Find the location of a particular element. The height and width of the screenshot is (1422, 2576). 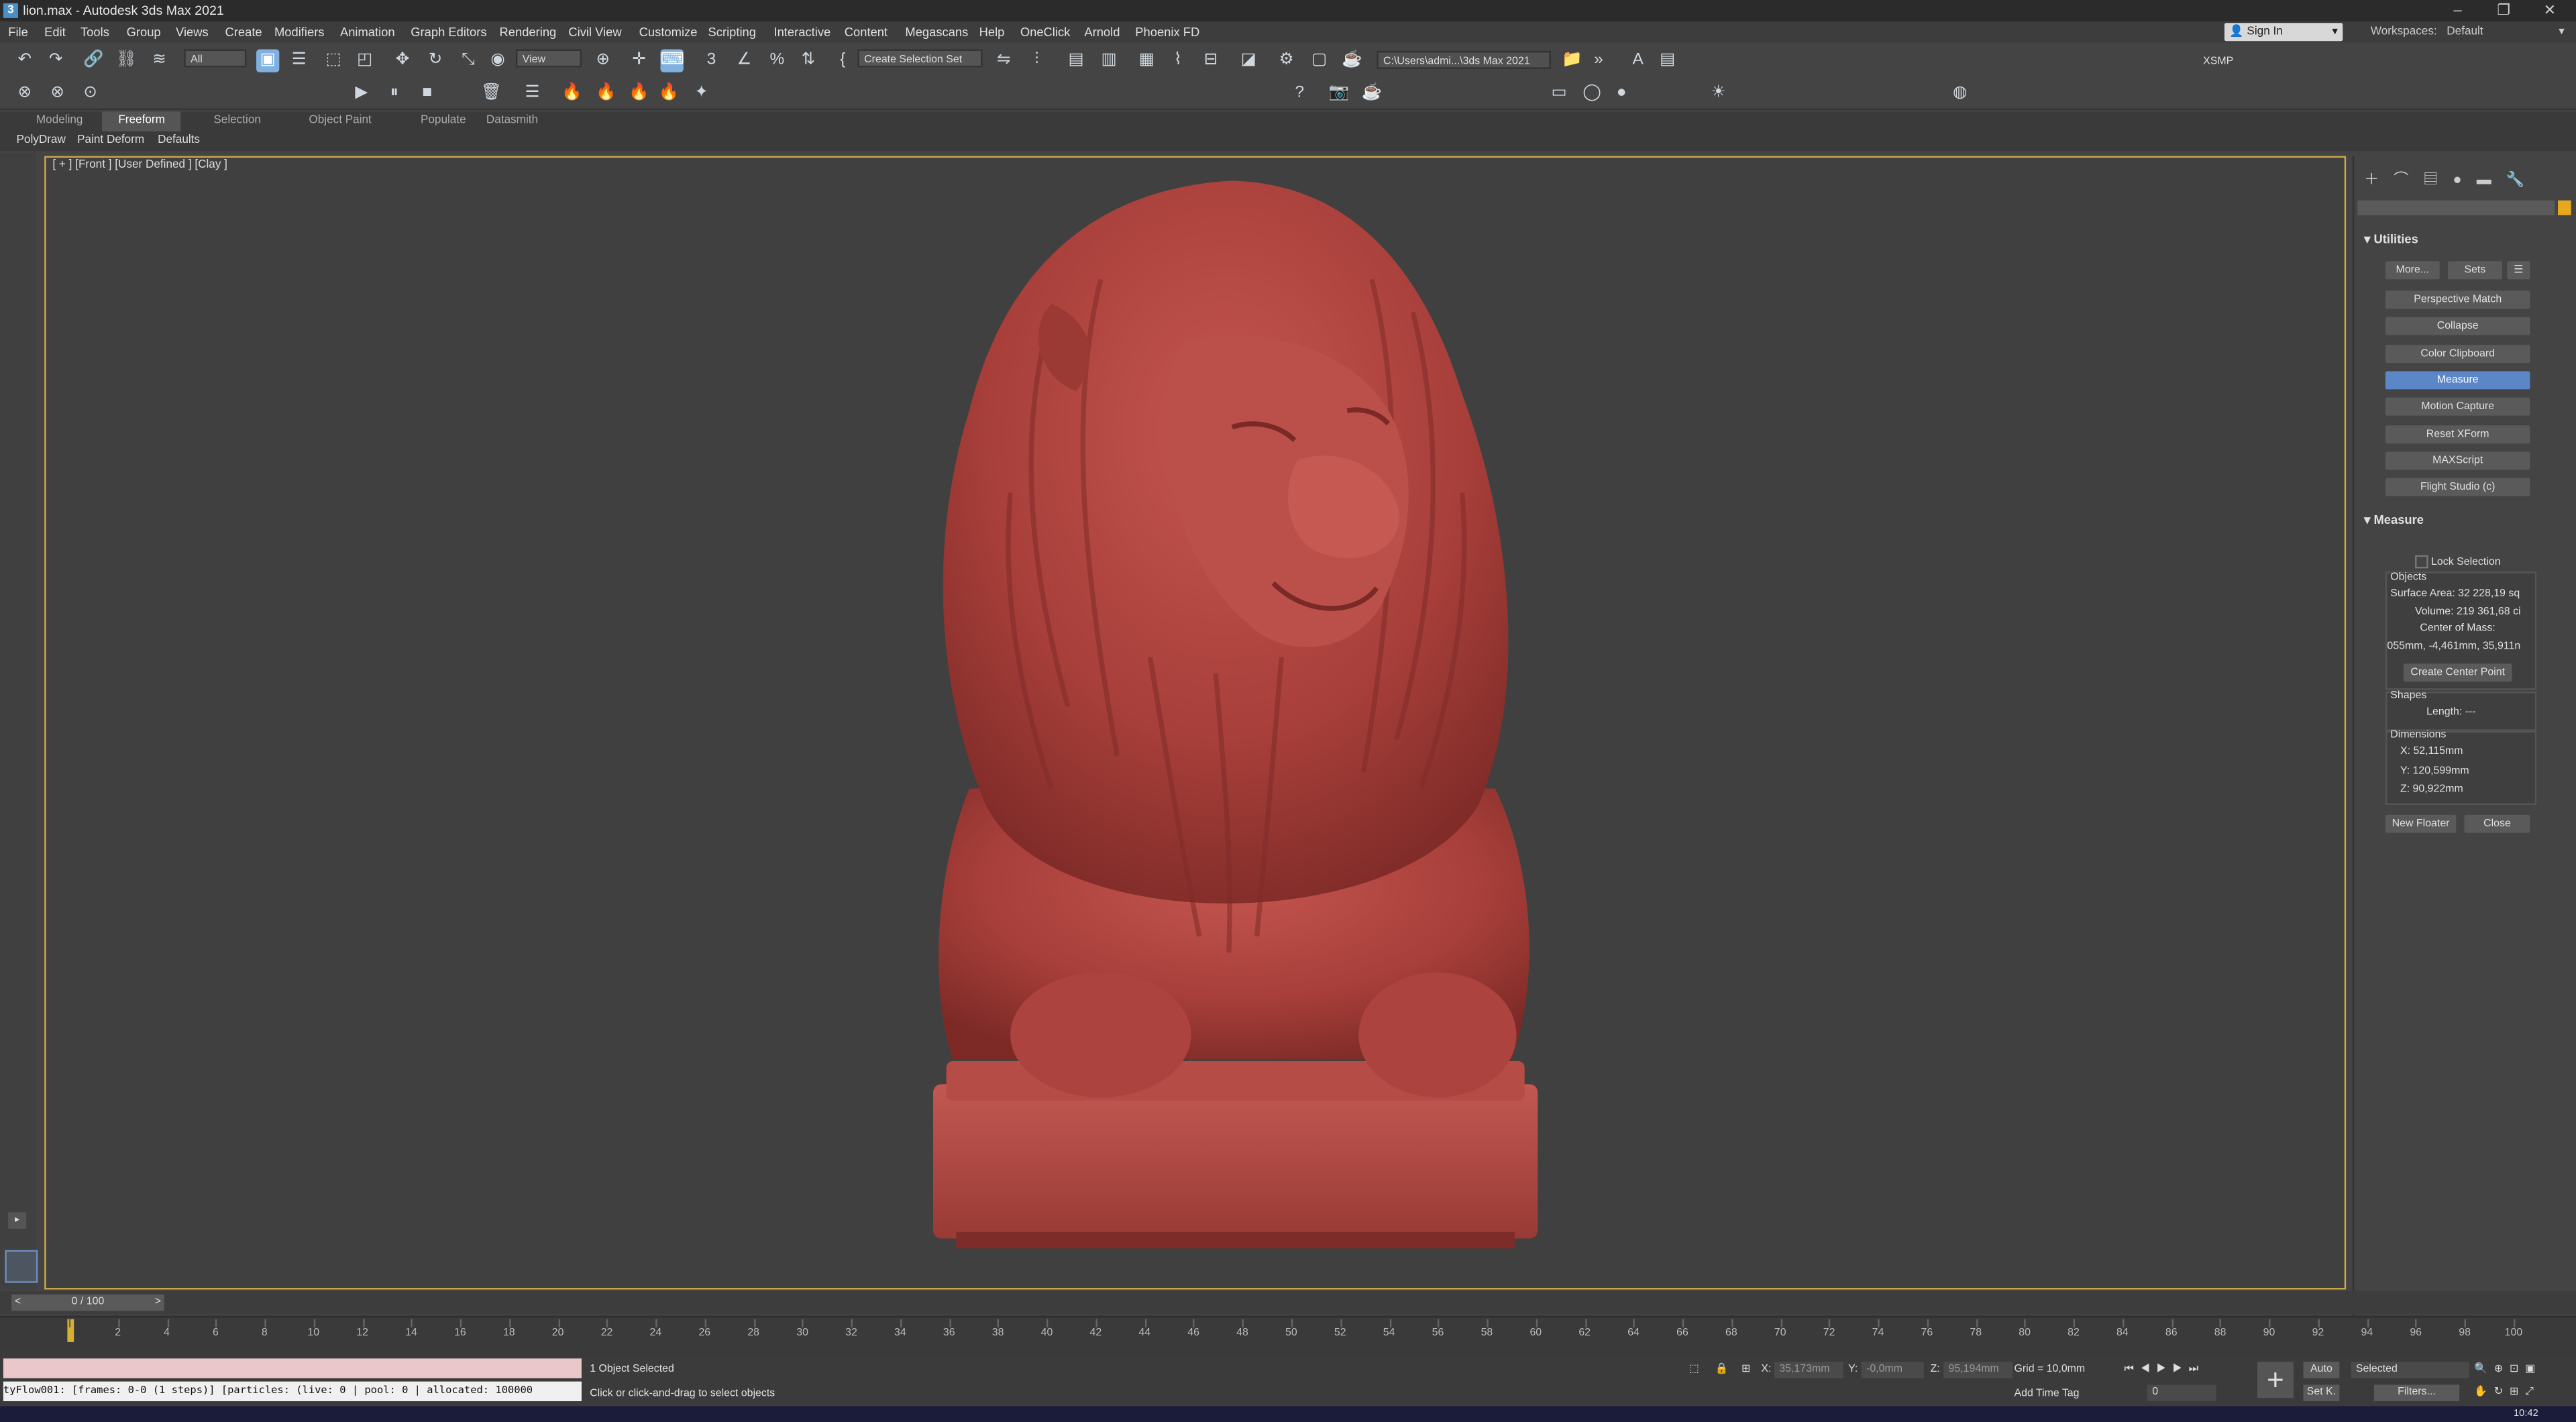

rendered-frame-icon: ▢ is located at coordinates (1318, 61).